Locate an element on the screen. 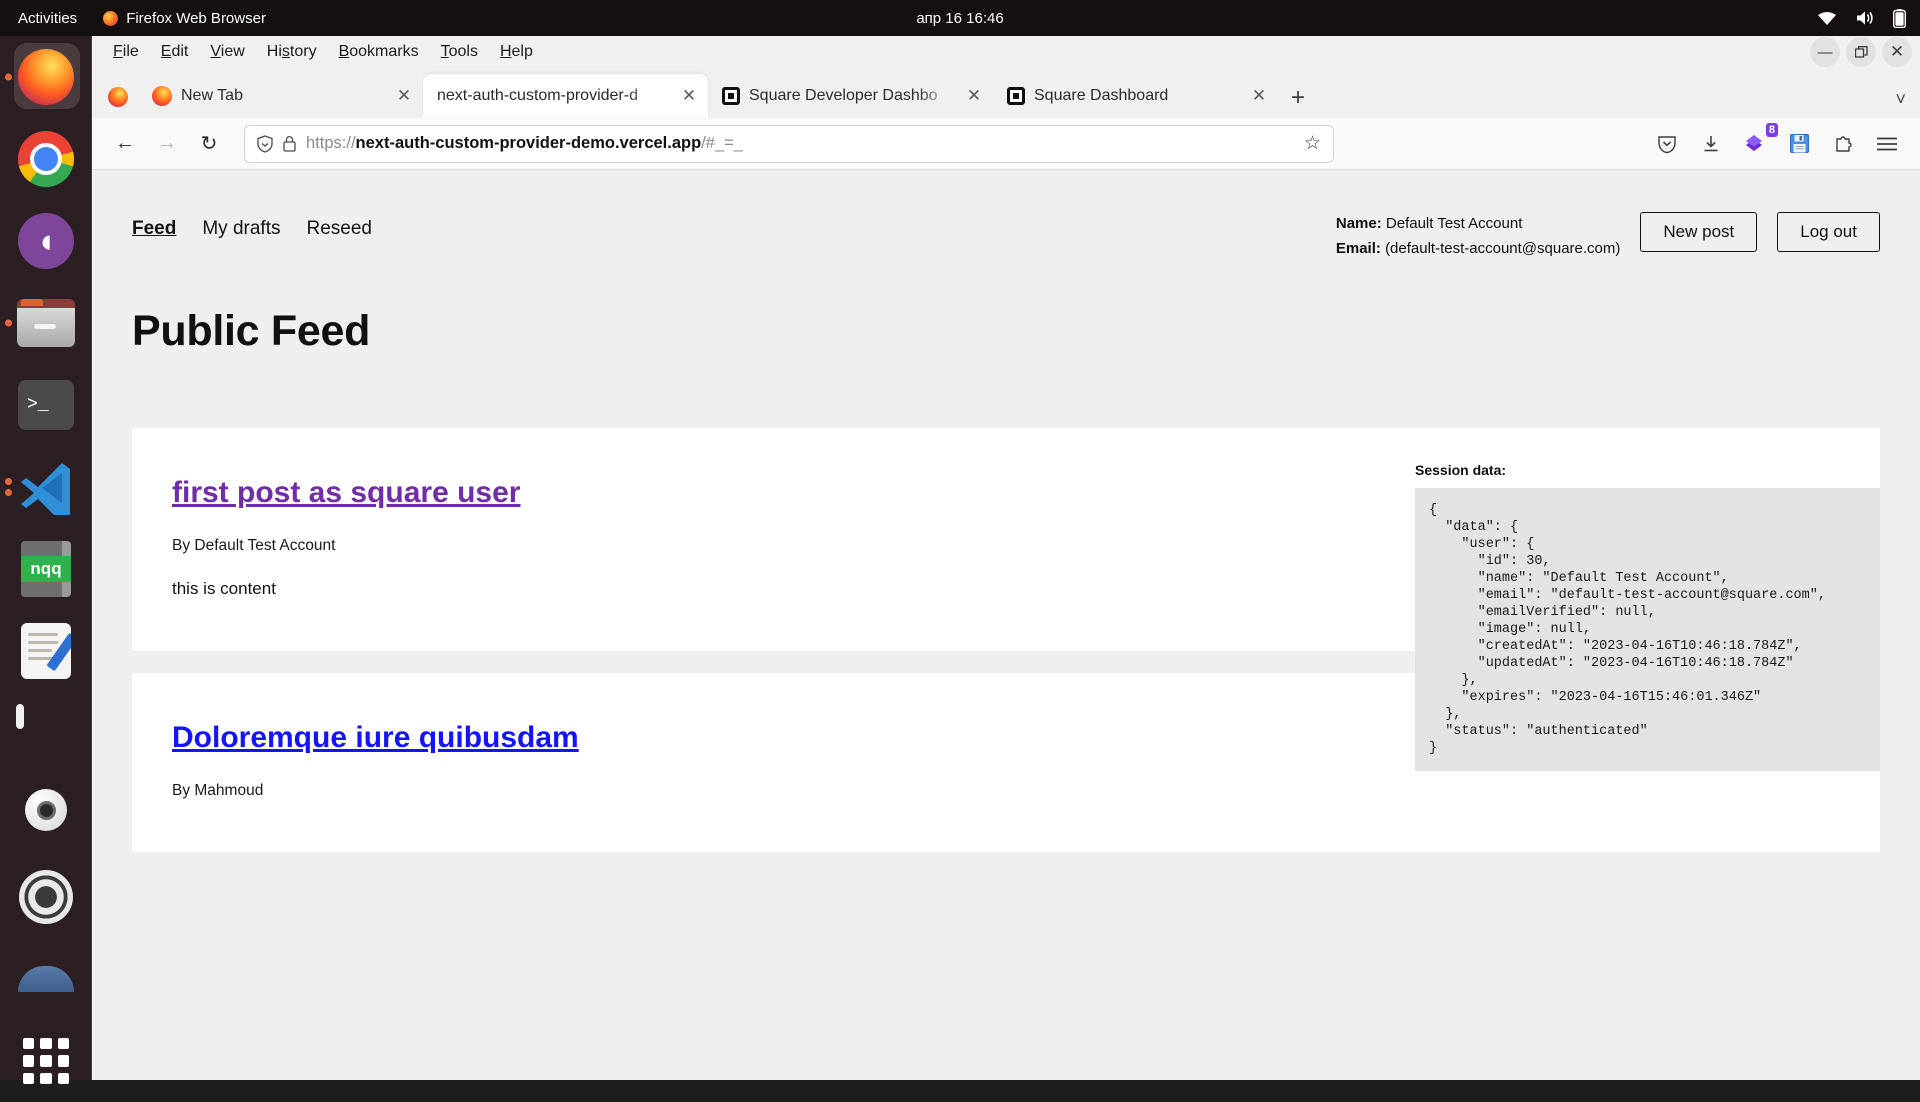  gear-icon is located at coordinates (46, 897).